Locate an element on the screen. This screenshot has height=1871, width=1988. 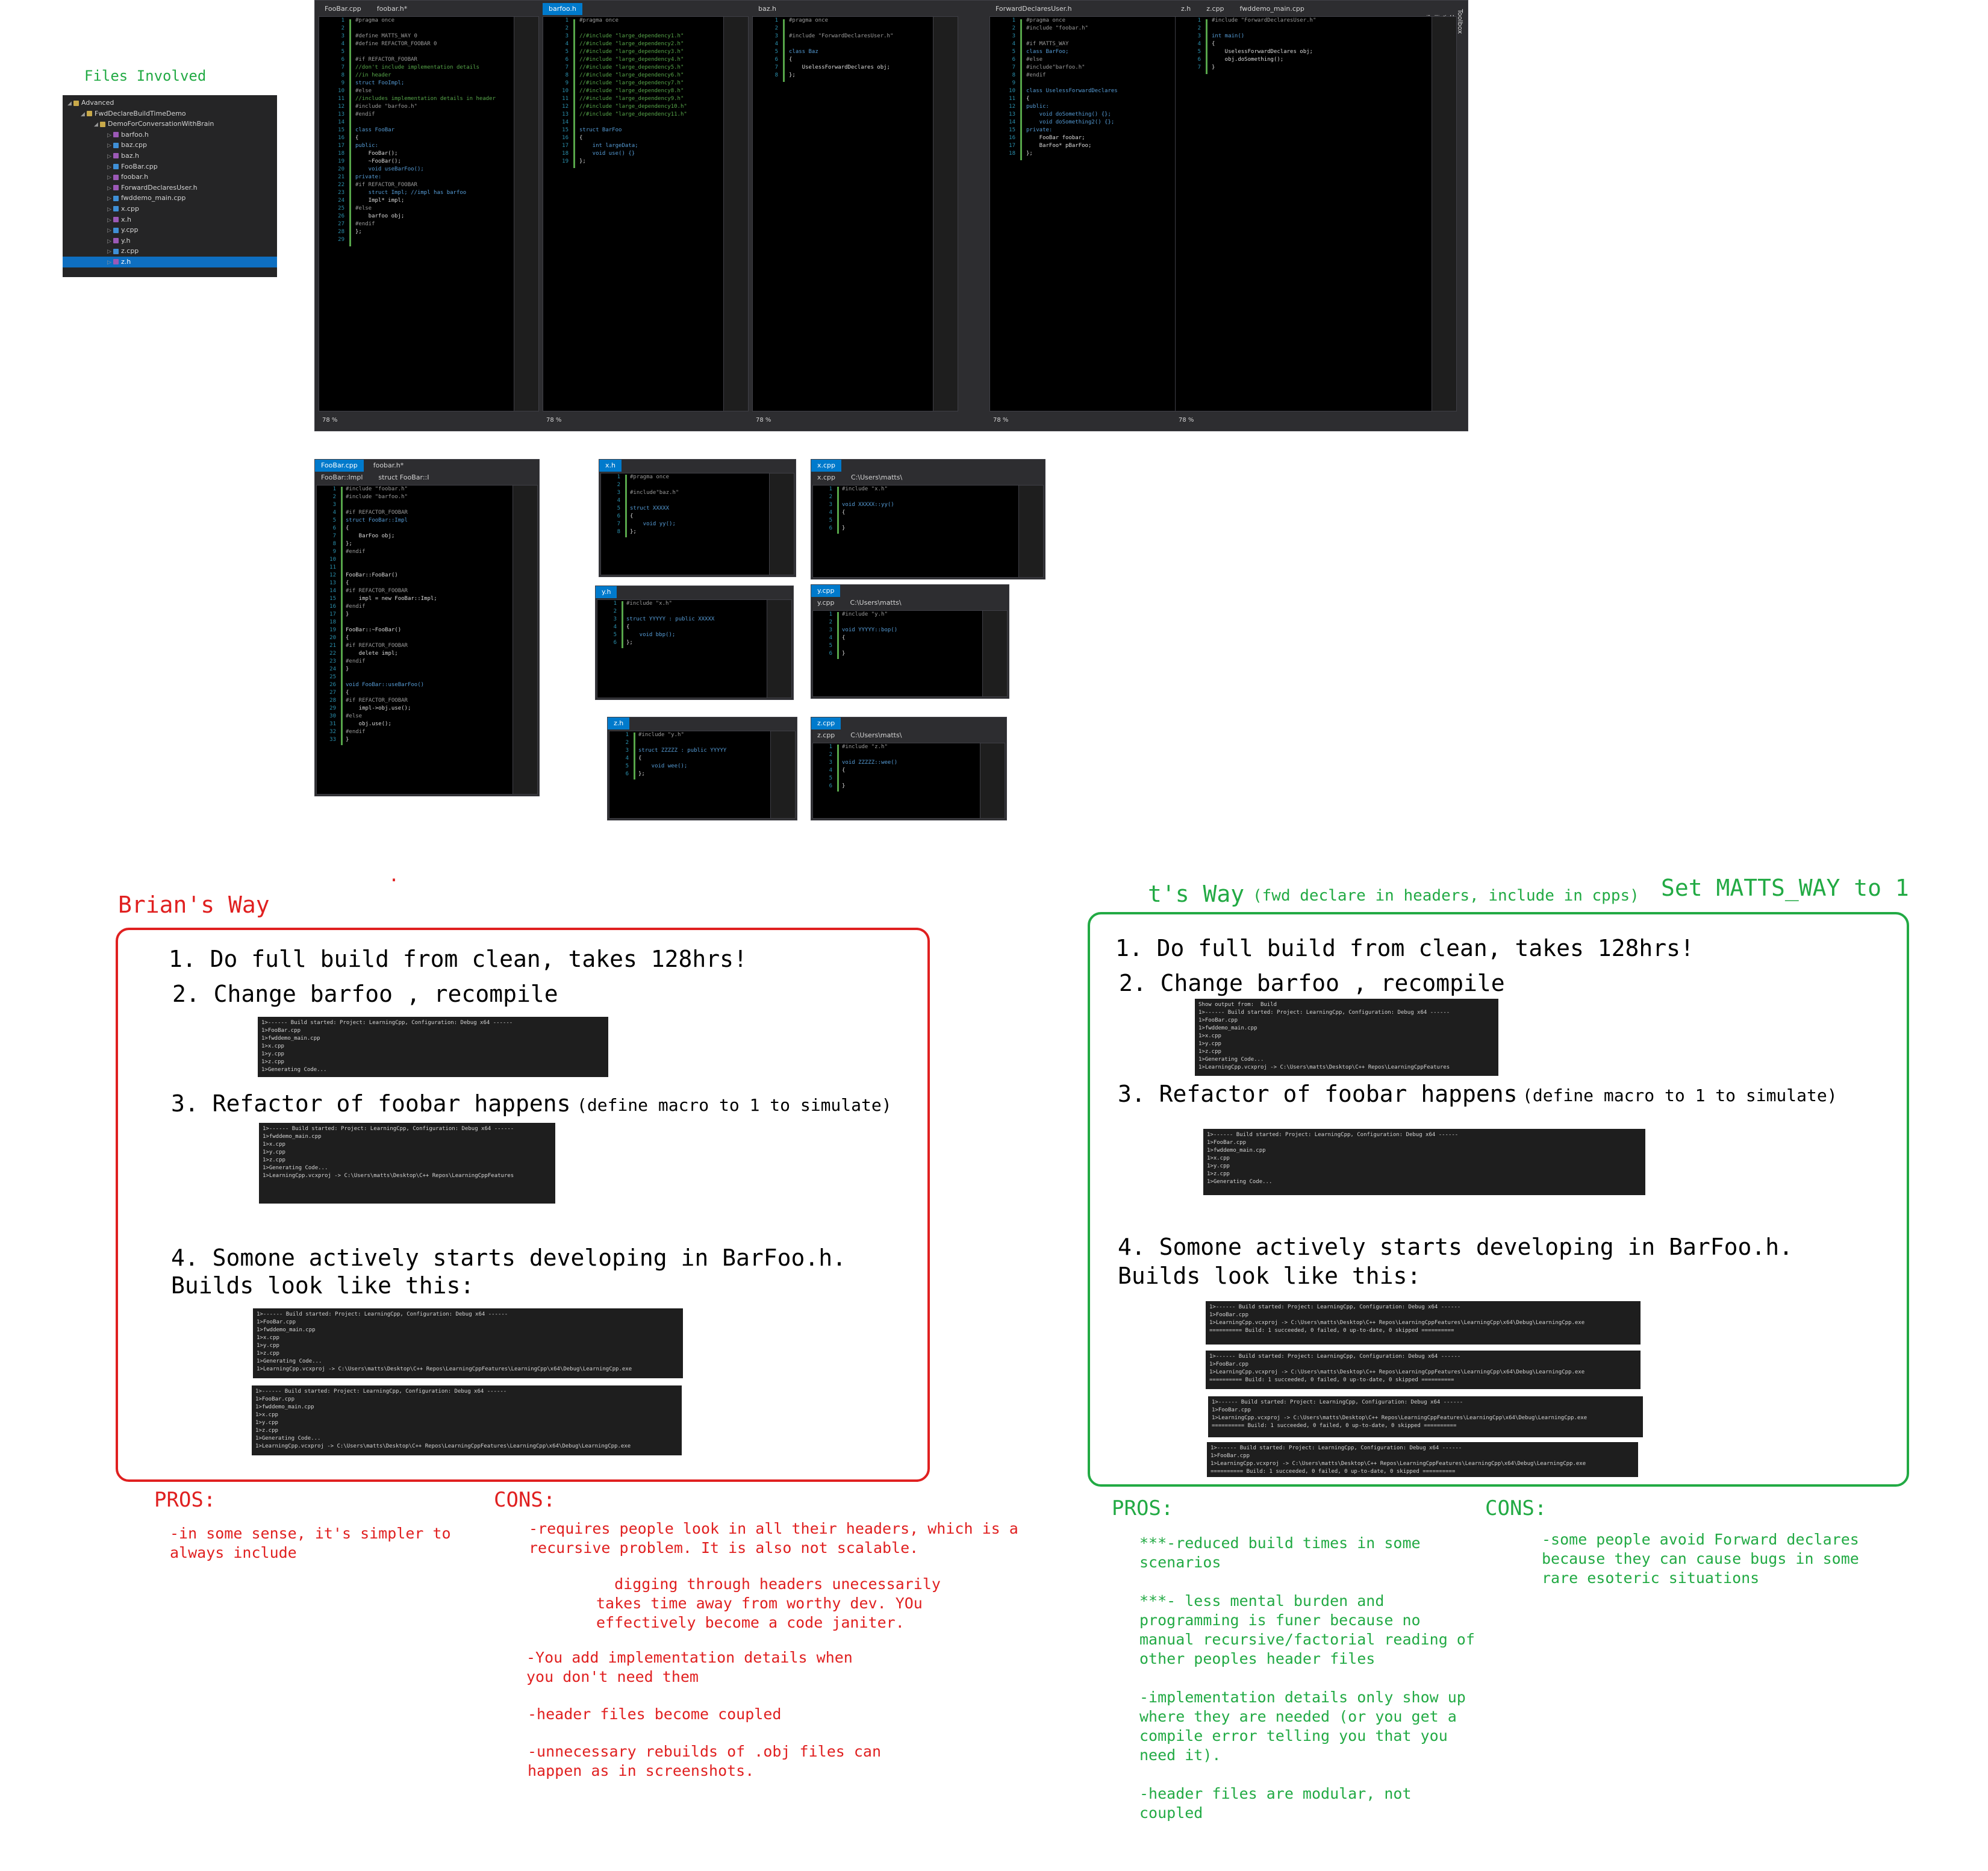
nav-dropdown: z.cpp is located at coordinates (826, 735).